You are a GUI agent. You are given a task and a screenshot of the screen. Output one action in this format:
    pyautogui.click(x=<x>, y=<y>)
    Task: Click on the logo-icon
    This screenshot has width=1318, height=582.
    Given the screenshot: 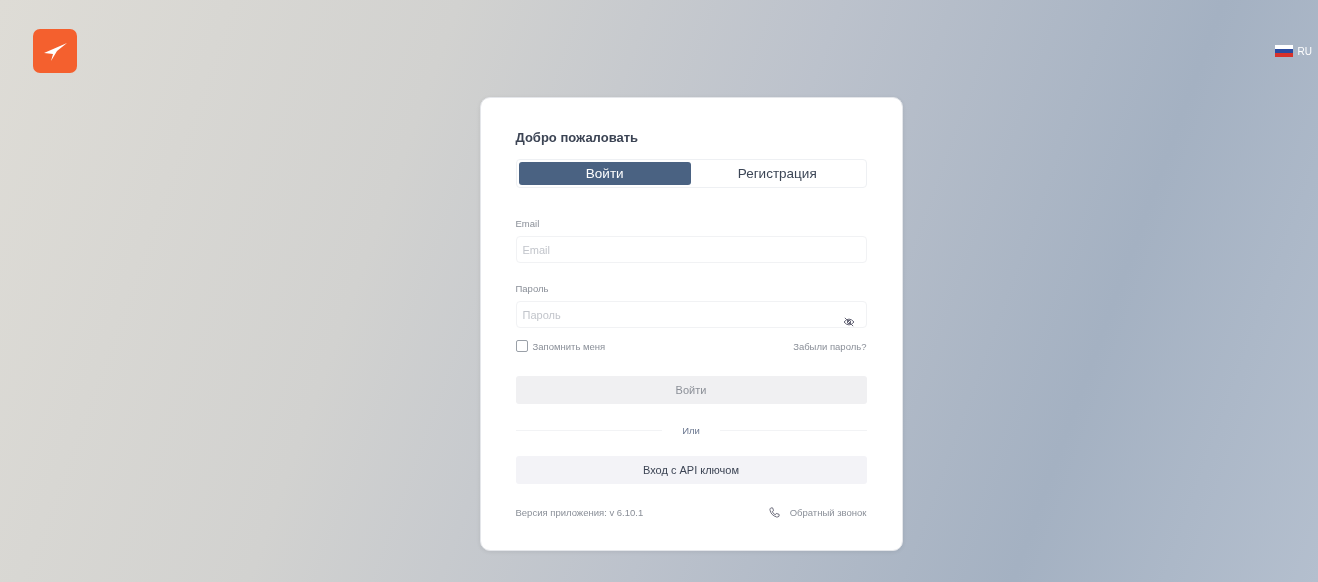 What is the action you would take?
    pyautogui.click(x=55, y=51)
    